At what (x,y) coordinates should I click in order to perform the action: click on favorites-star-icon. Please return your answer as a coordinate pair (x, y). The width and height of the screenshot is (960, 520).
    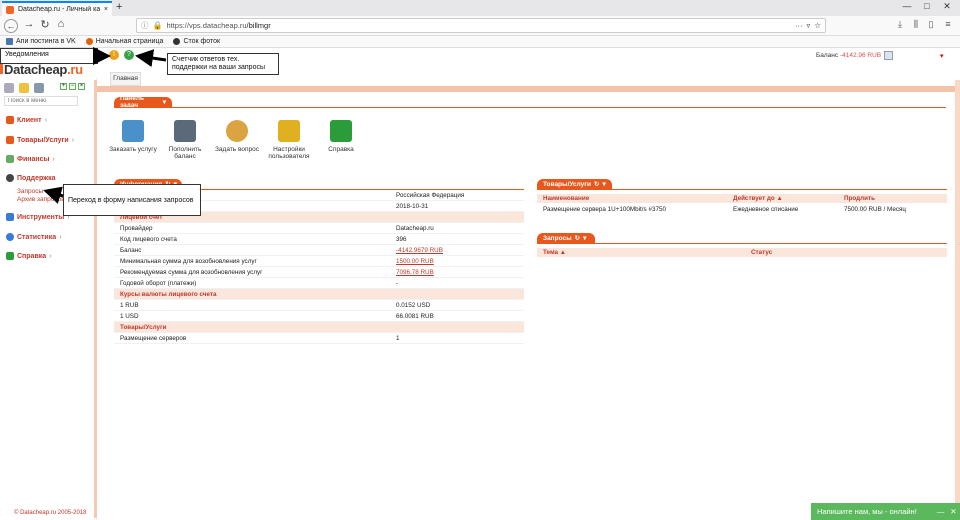
    Looking at the image, I should click on (24, 88).